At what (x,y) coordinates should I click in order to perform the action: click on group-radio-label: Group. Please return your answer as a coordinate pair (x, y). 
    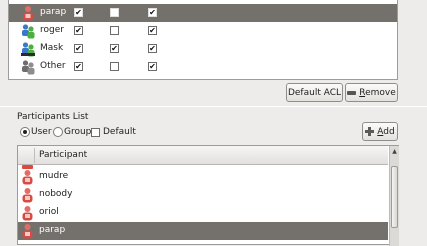
    Looking at the image, I should click on (78, 132).